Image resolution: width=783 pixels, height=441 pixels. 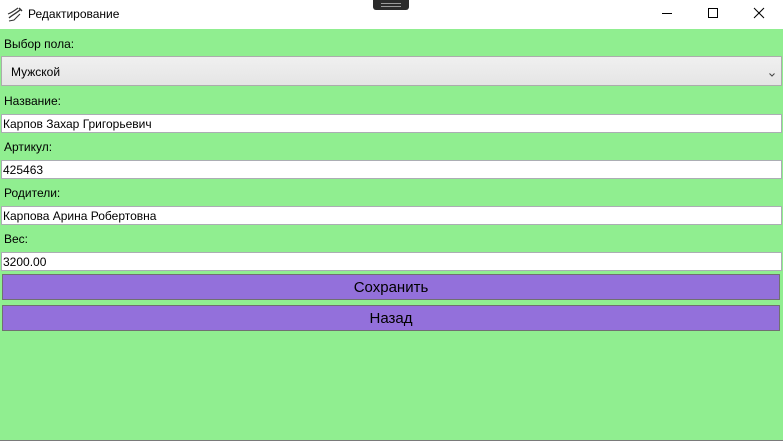 I want to click on close-button, so click(x=759, y=14).